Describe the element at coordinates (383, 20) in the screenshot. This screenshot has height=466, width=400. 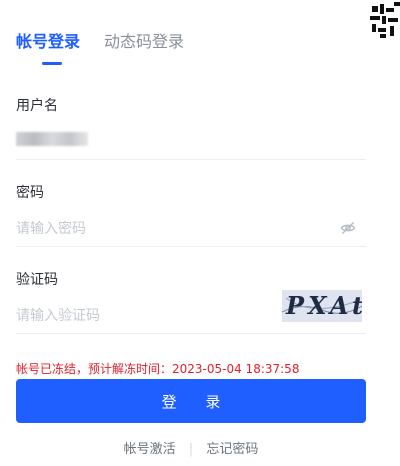
I see `qr-code-icon` at that location.